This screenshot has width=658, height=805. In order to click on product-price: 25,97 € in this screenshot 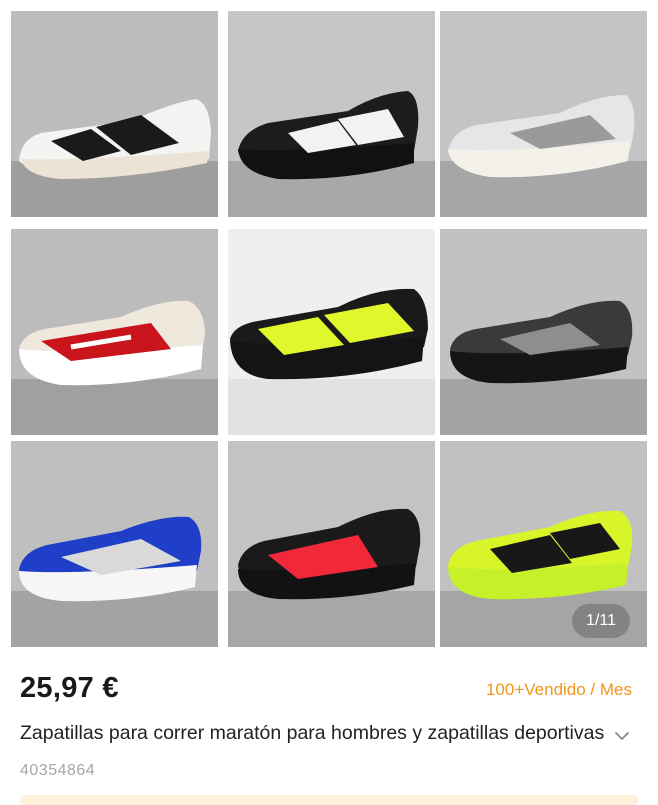, I will do `click(69, 688)`.